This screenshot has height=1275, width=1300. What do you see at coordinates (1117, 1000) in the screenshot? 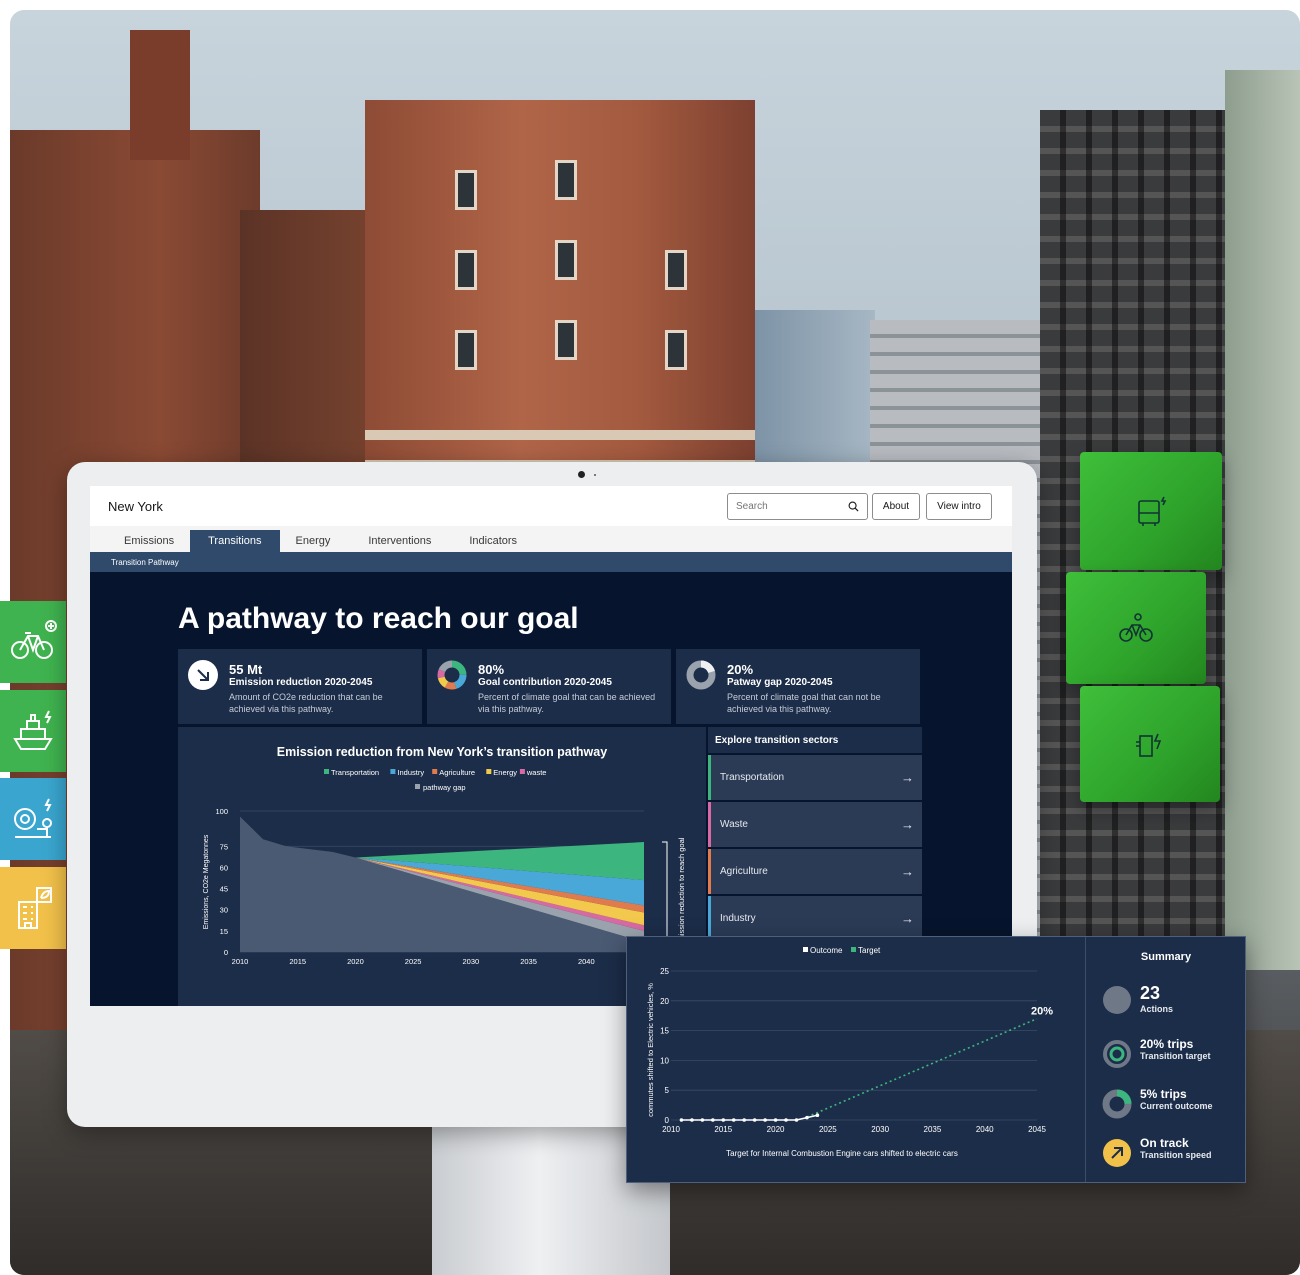
I see `grey-dot-icon` at bounding box center [1117, 1000].